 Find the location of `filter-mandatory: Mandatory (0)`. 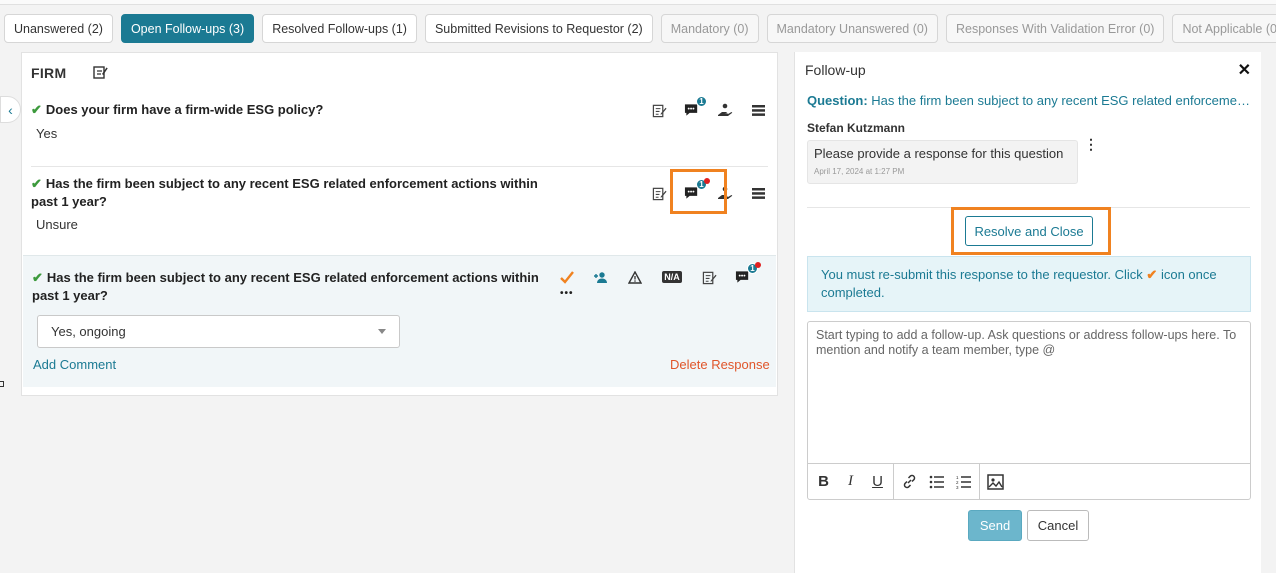

filter-mandatory: Mandatory (0) is located at coordinates (709, 28).